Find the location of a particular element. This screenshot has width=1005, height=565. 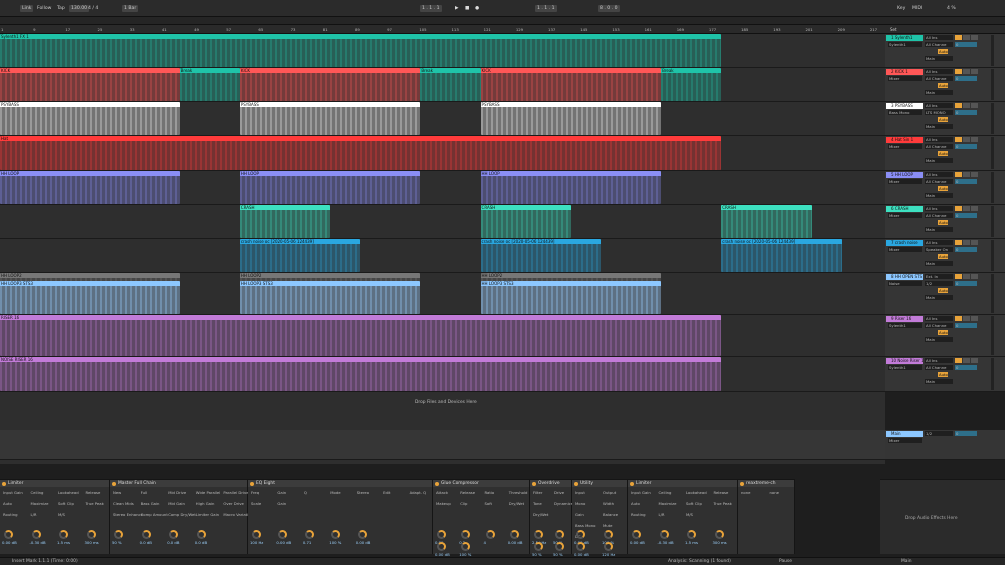

tempo-field: 130.00 is located at coordinates (79, 8).